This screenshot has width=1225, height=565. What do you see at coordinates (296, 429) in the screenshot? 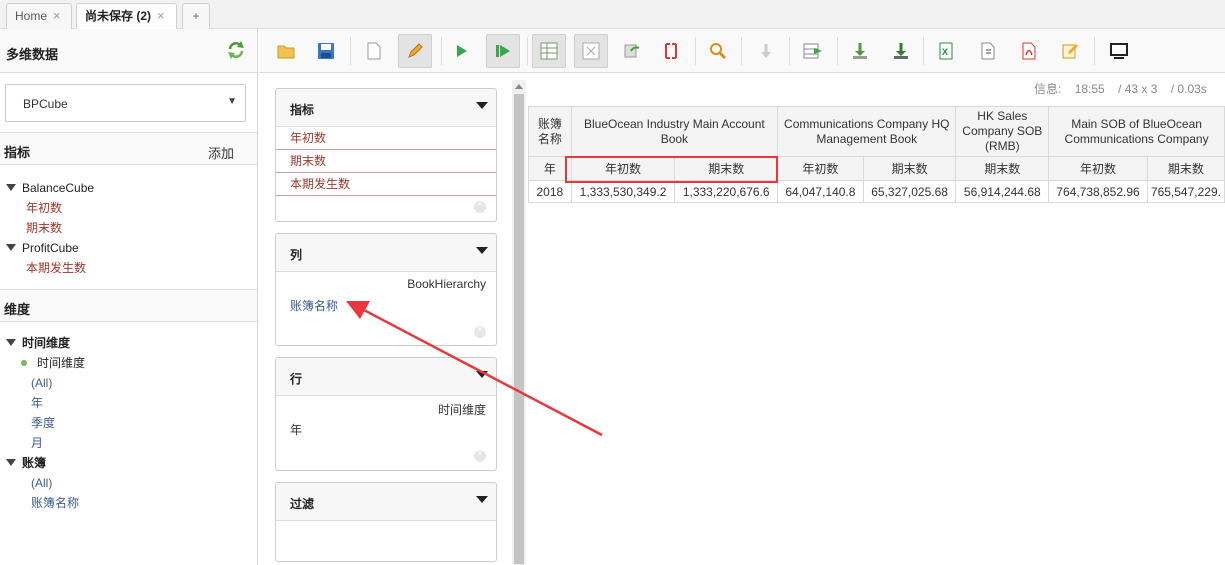
I see `level-chip: 年` at bounding box center [296, 429].